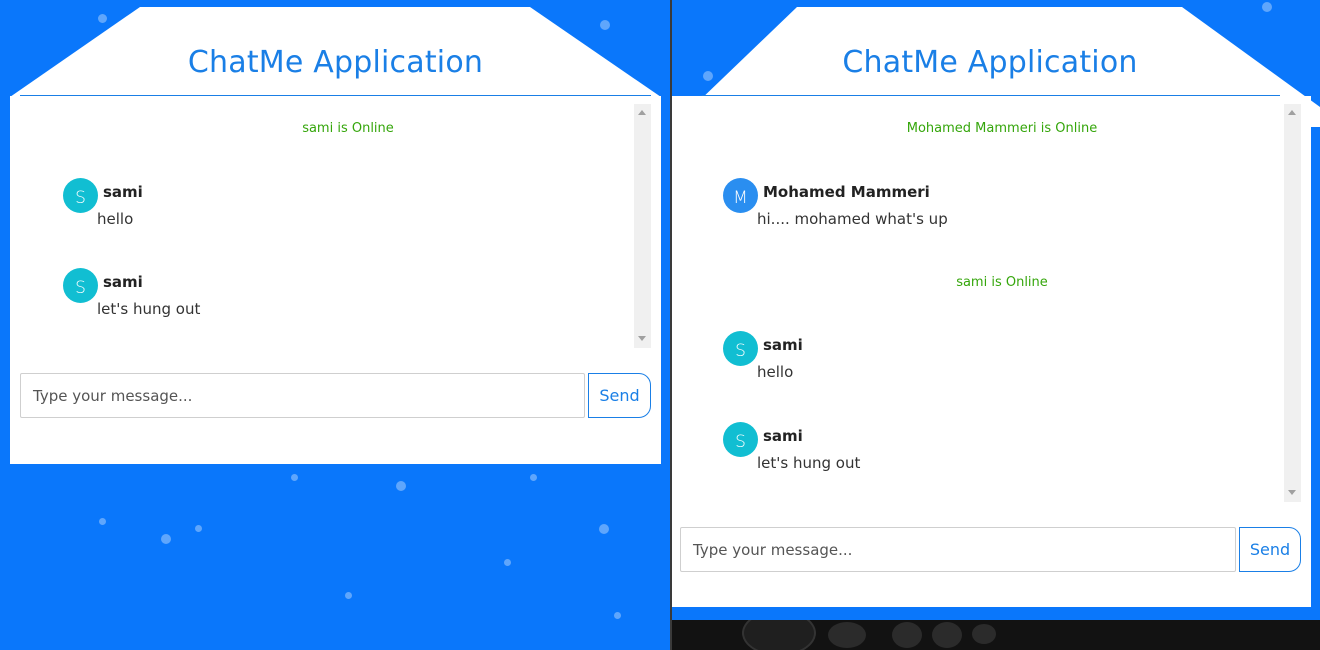 Image resolution: width=1320 pixels, height=650 pixels. I want to click on message-text: hi.... mohamed what's up, so click(852, 219).